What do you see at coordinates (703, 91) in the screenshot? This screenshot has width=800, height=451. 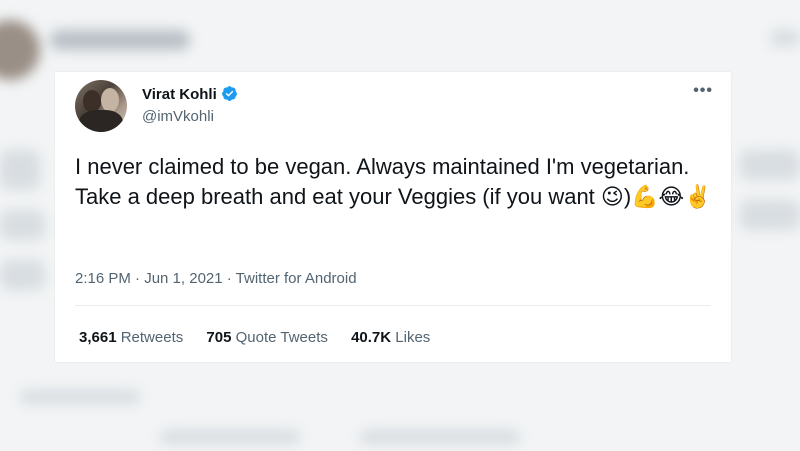 I see `more-horizontal-icon: •••` at bounding box center [703, 91].